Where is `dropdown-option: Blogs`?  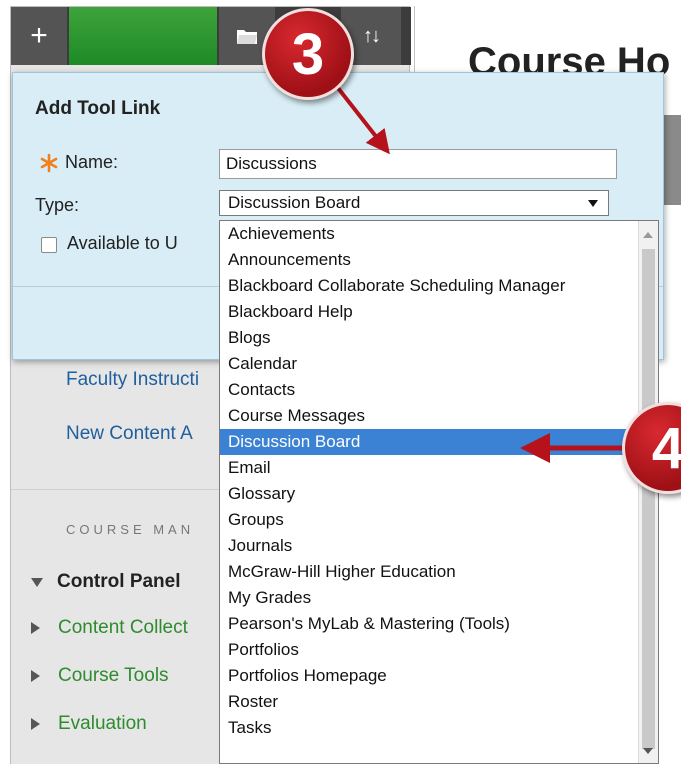
dropdown-option: Blogs is located at coordinates (430, 338).